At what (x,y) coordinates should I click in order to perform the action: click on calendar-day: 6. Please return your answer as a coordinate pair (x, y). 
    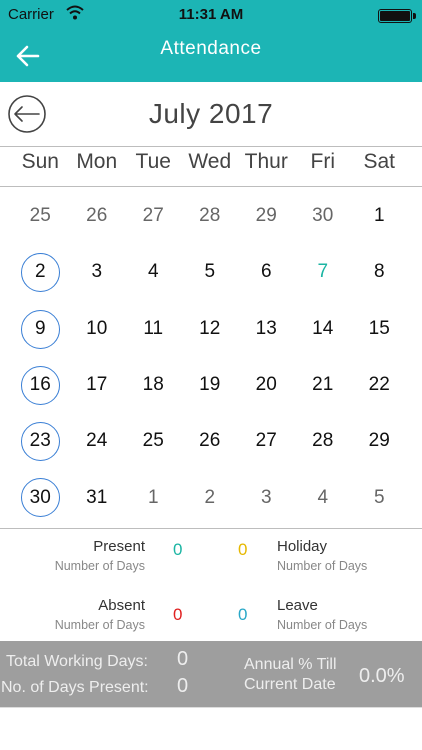
    Looking at the image, I should click on (266, 272).